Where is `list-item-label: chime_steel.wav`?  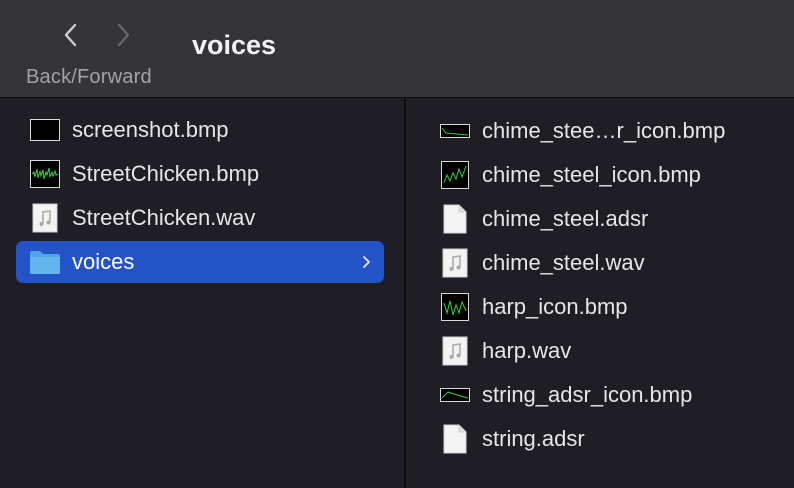
list-item-label: chime_steel.wav is located at coordinates (563, 262).